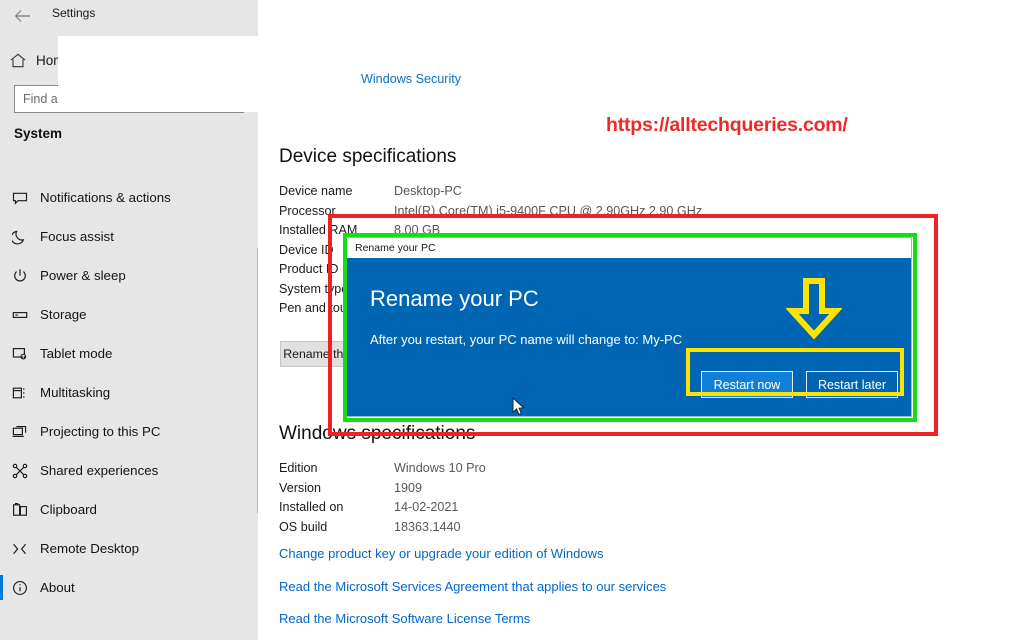 This screenshot has width=1024, height=640. I want to click on spec-label: Version, so click(300, 487).